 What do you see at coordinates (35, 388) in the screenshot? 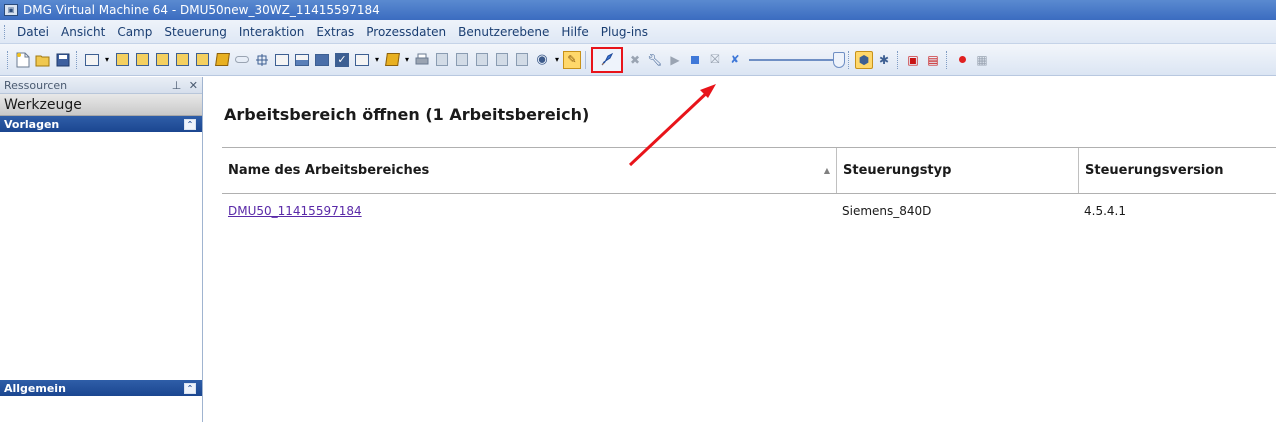
I see `group-allgemein-label: Allgemein` at bounding box center [35, 388].